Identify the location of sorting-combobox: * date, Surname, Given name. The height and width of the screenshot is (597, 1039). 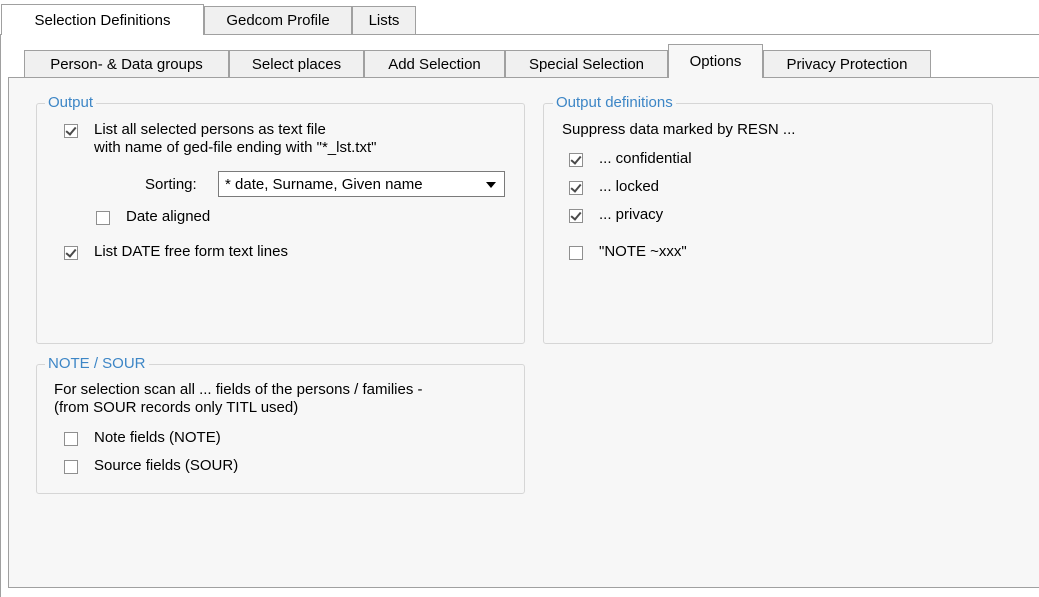
(361, 184).